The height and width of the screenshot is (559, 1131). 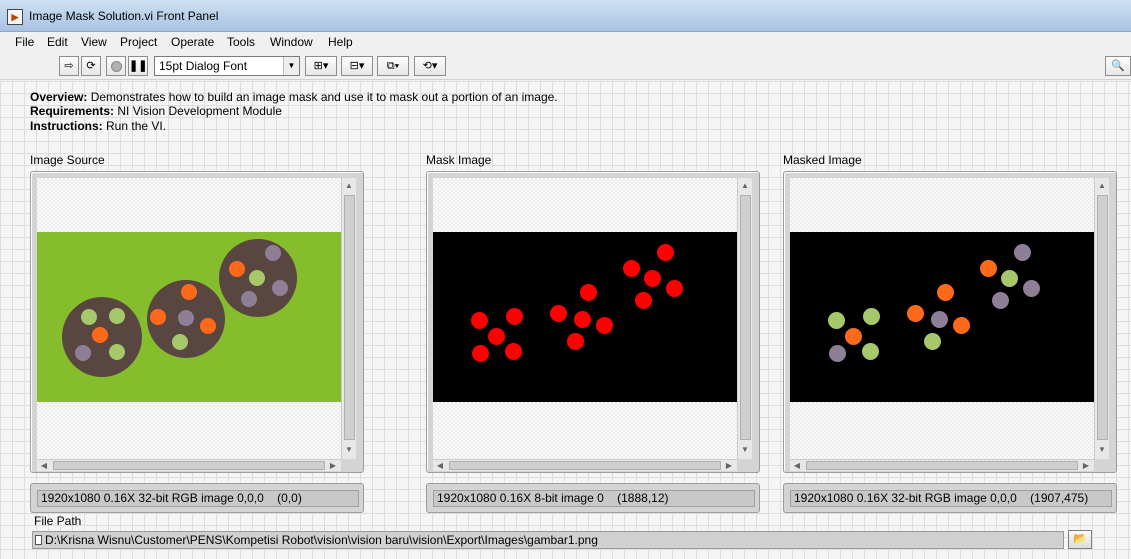 What do you see at coordinates (321, 66) in the screenshot?
I see `align-icon: ⊞▾` at bounding box center [321, 66].